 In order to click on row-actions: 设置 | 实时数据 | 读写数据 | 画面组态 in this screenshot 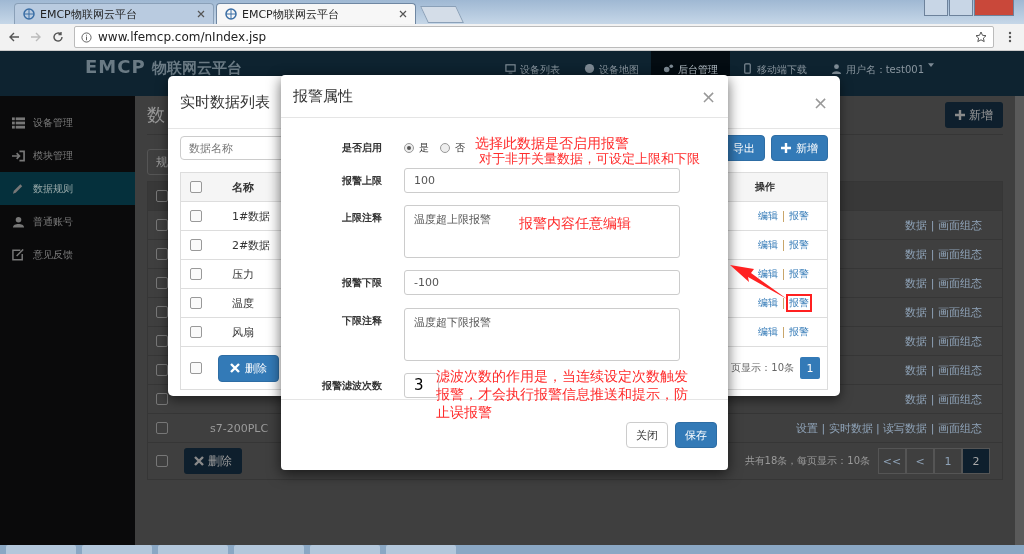, I will do `click(888, 428)`.